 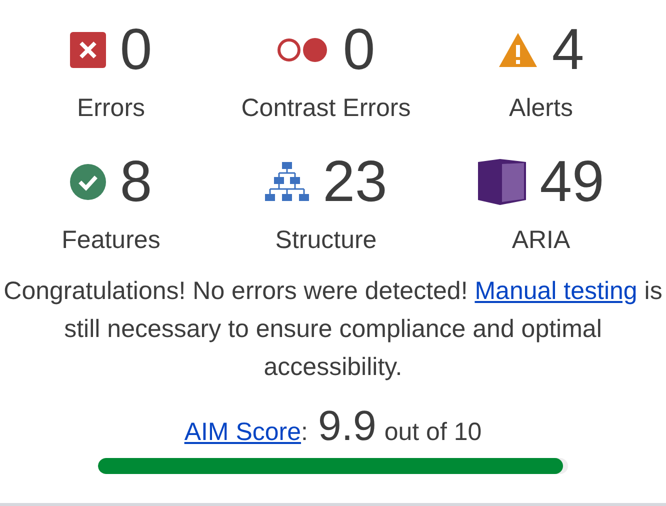 What do you see at coordinates (326, 240) in the screenshot?
I see `stat-label: Structure` at bounding box center [326, 240].